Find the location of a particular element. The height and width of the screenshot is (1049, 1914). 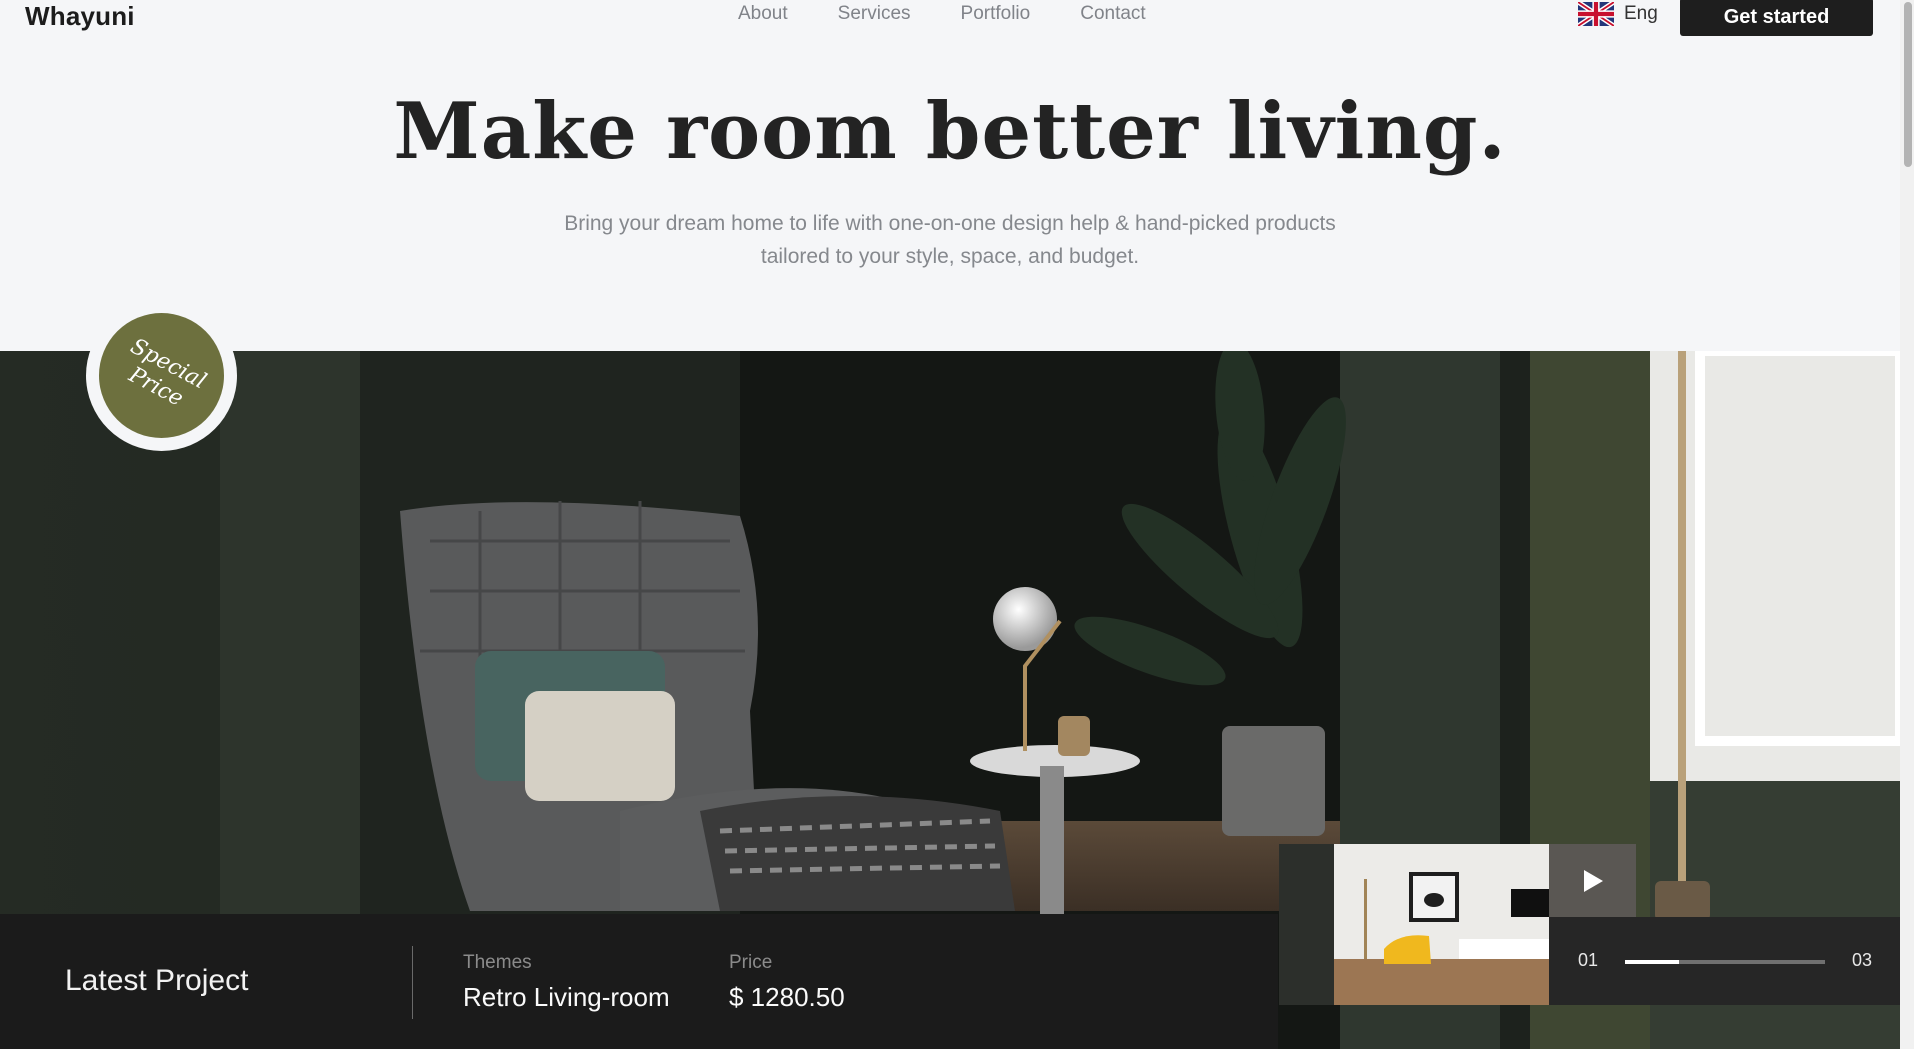

thumbnail-image is located at coordinates (1414, 924).